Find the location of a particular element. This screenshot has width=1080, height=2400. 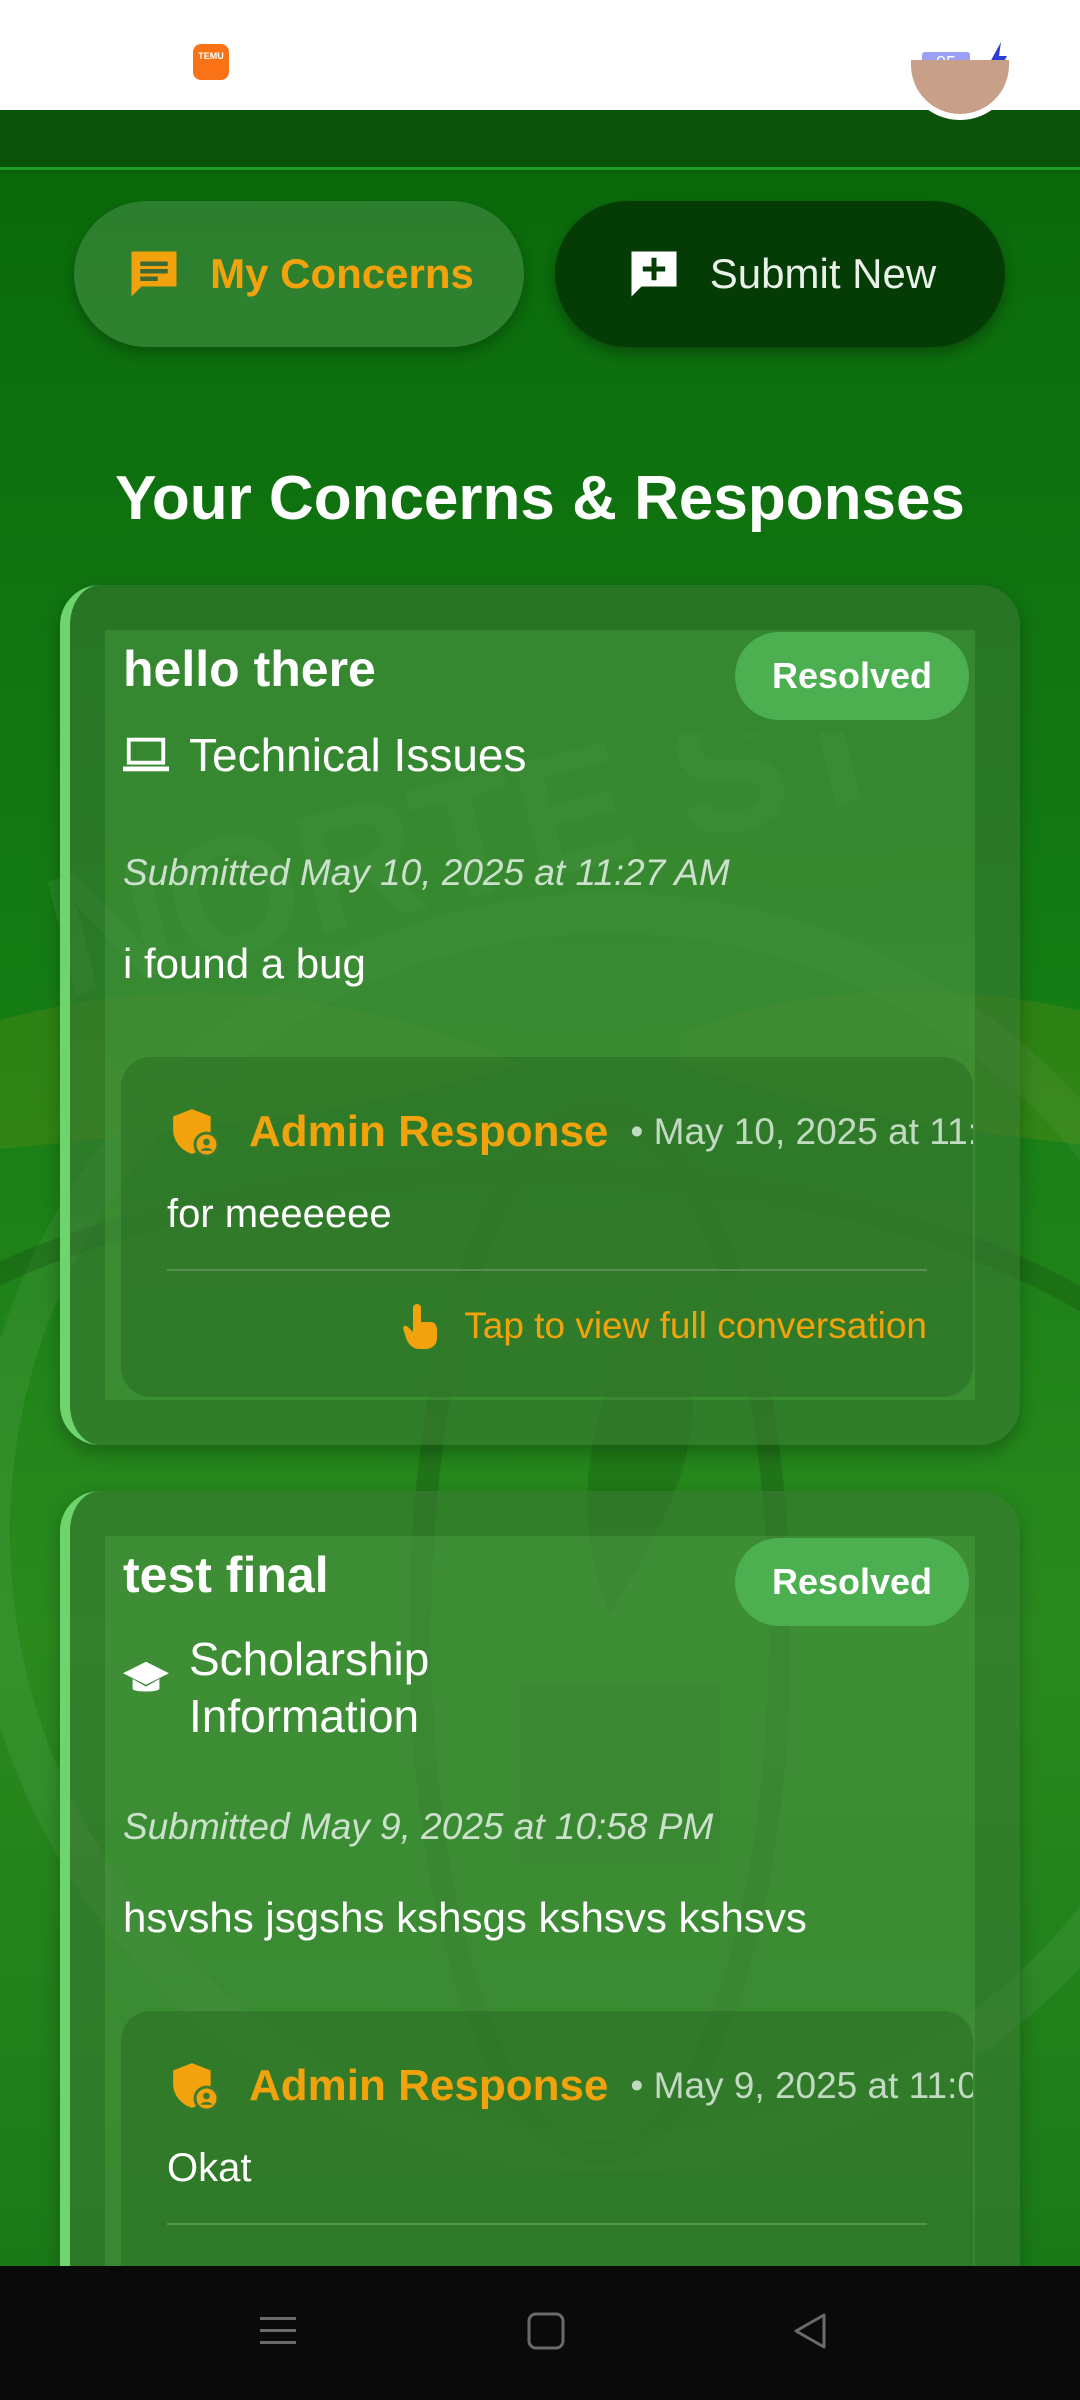

admin-response-header: Admin Response • May 9, 2025 at 11:05 P is located at coordinates (571, 2086).